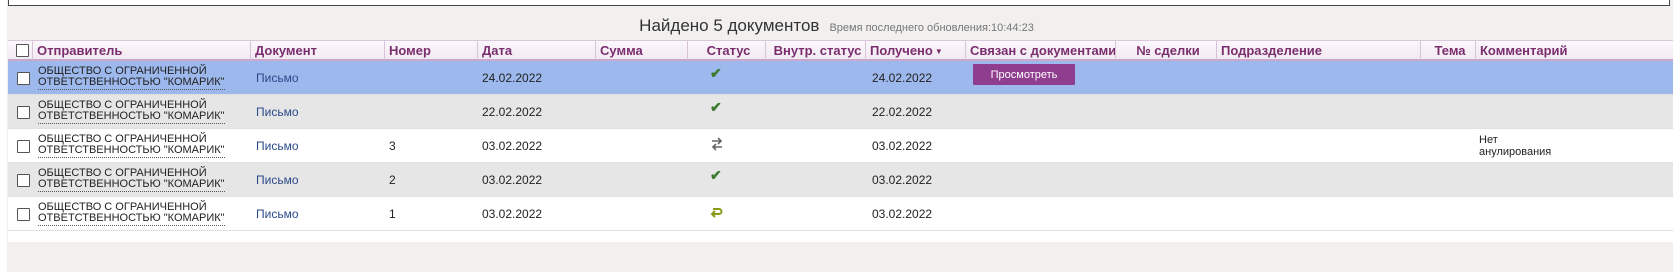 The width and height of the screenshot is (1673, 272). Describe the element at coordinates (716, 213) in the screenshot. I see `return-arrow-icon` at that location.